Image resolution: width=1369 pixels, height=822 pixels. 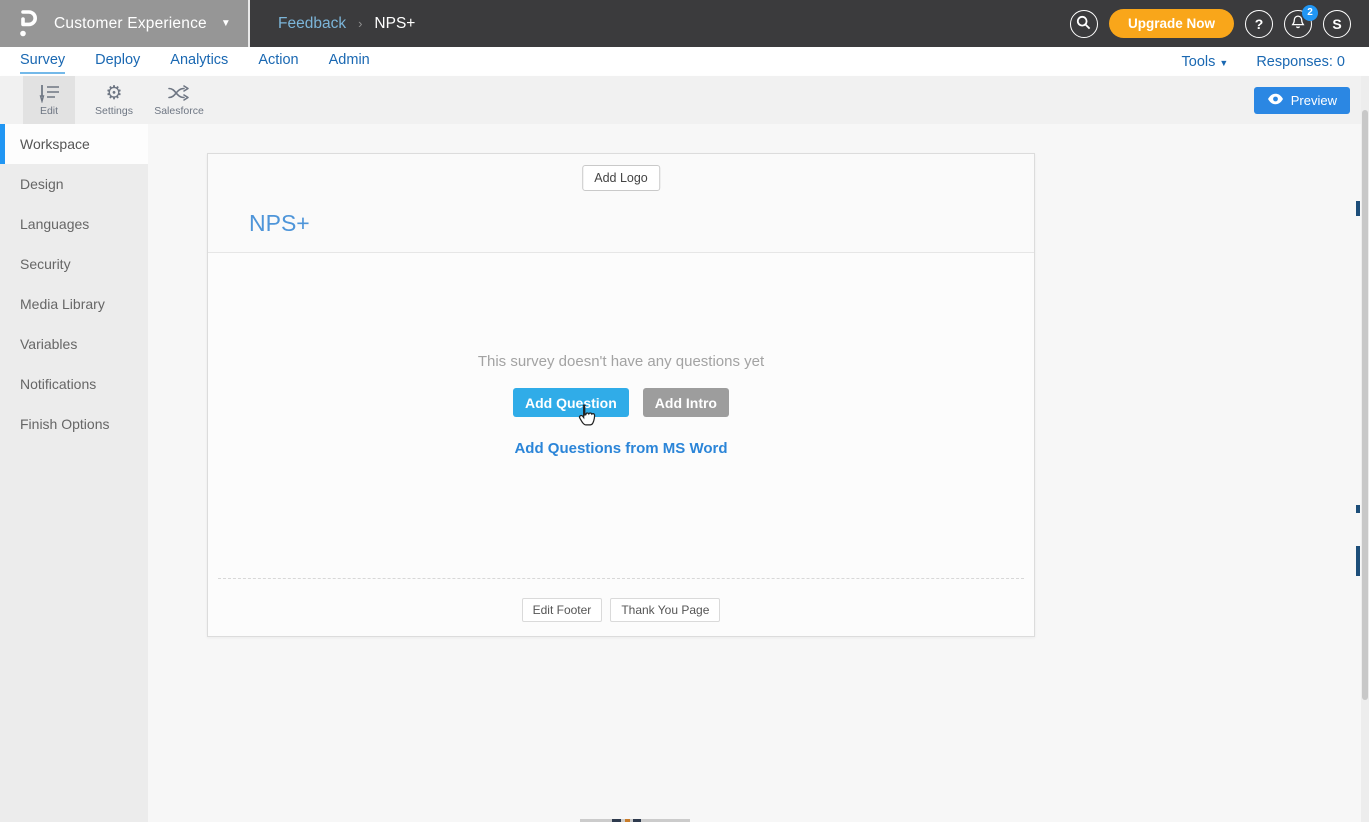 I want to click on preview-button: Preview, so click(x=1301, y=100).